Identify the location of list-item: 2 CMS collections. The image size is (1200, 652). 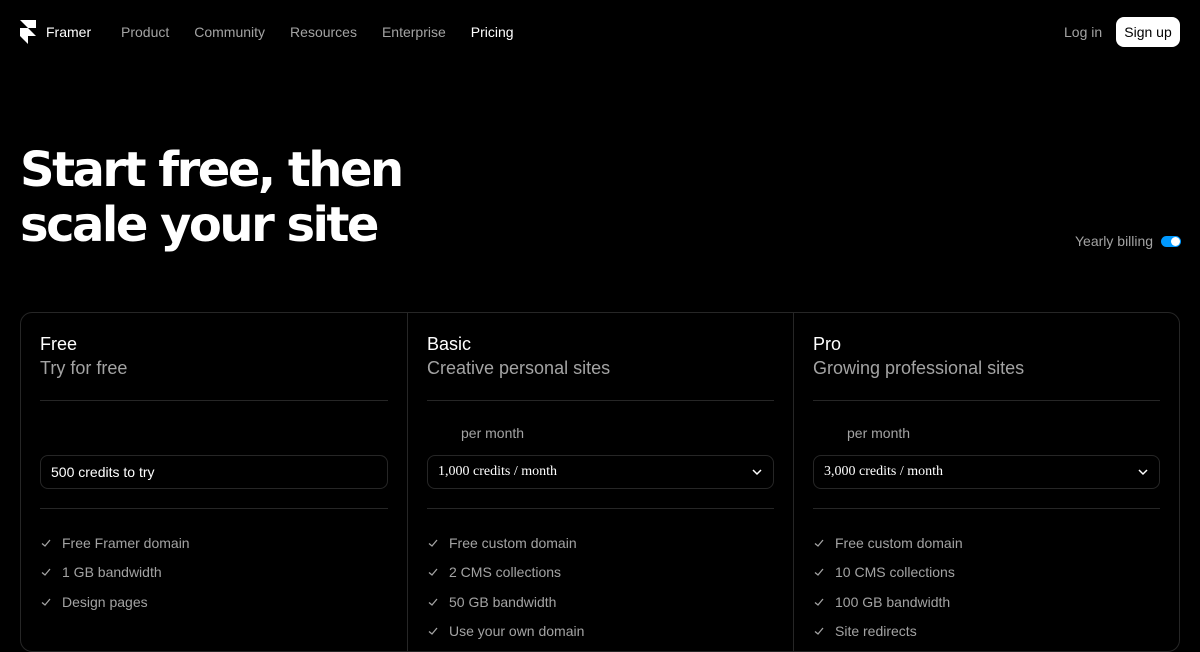
(505, 573).